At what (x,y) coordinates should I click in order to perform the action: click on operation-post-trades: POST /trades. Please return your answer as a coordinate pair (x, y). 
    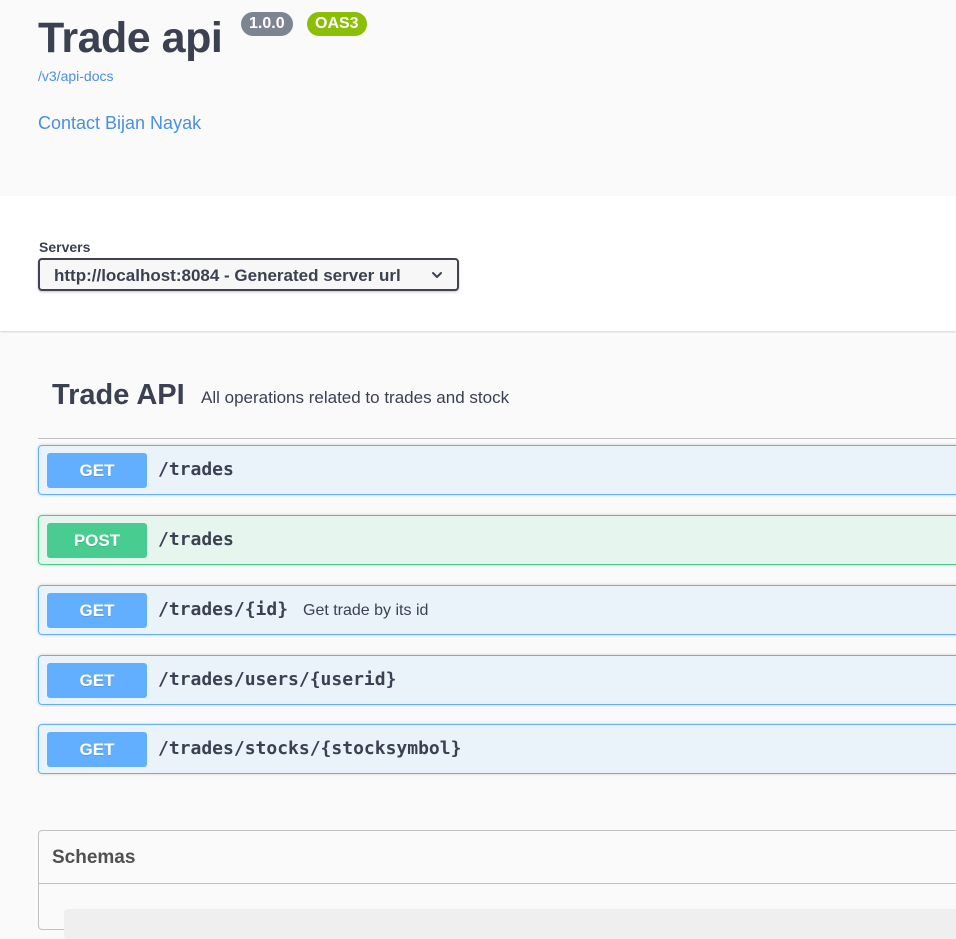
    Looking at the image, I should click on (497, 540).